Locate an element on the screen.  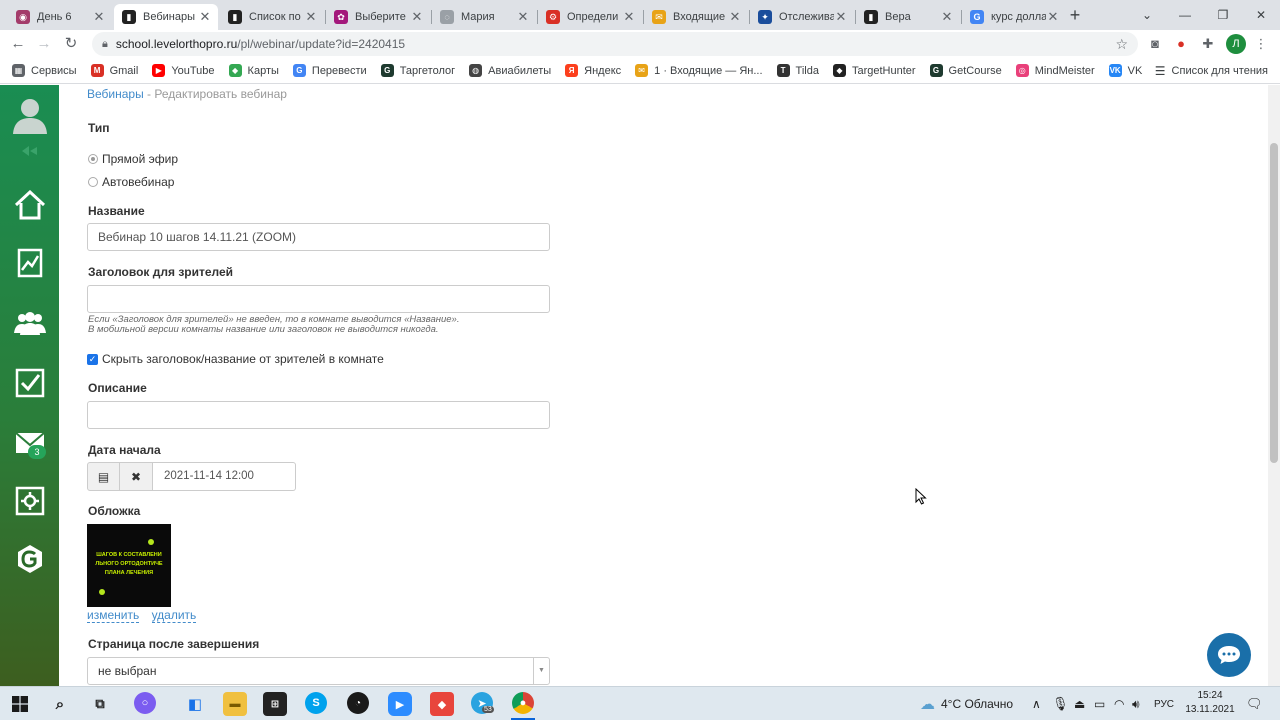
cortana-icon: ○ is located at coordinates (145, 703).